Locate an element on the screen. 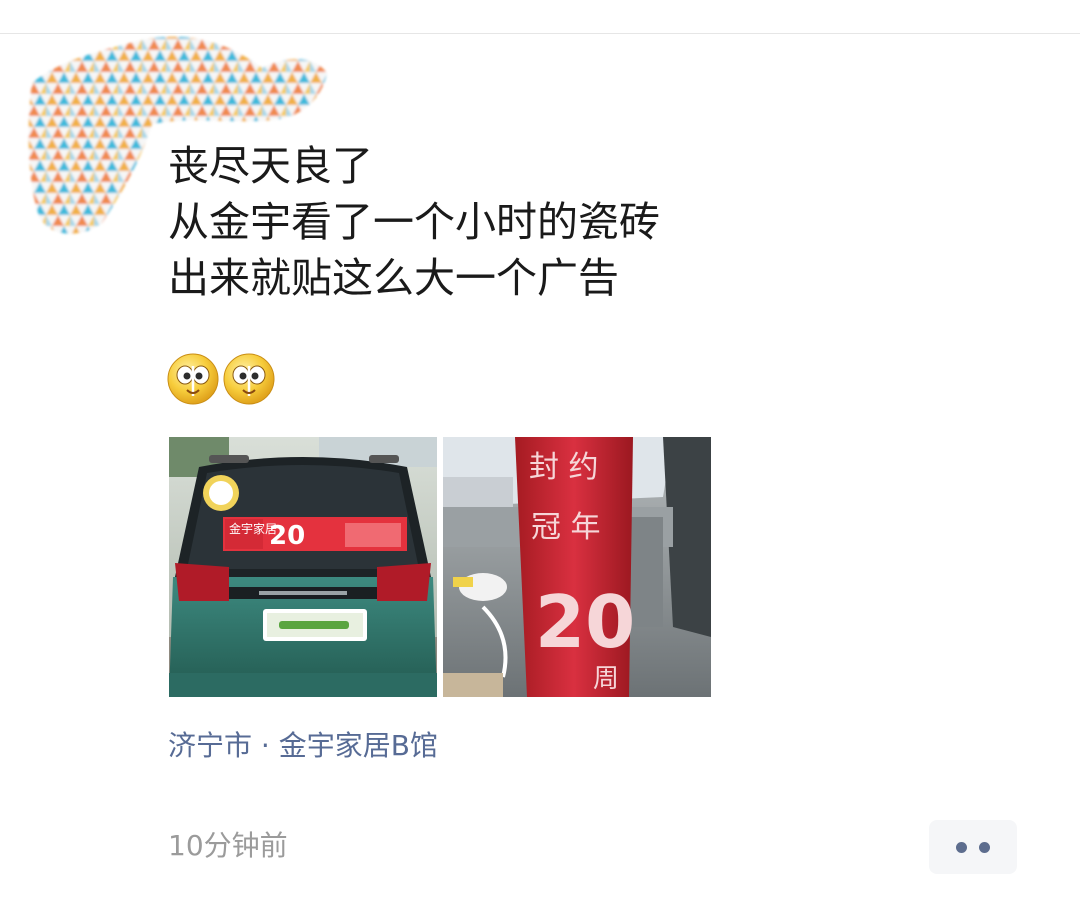  post-timestamp: 10分钟前 is located at coordinates (228, 845).